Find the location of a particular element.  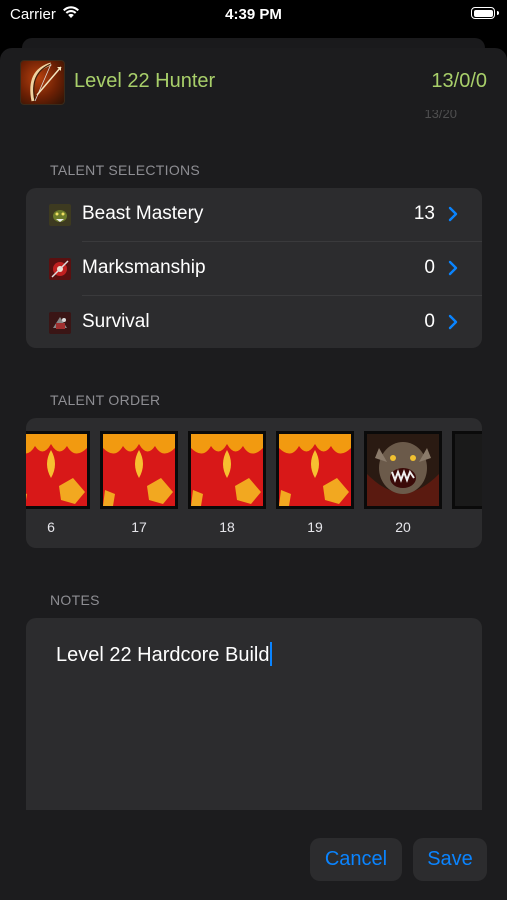

status-bar: Carrier 4:39 PM is located at coordinates (253, 15).